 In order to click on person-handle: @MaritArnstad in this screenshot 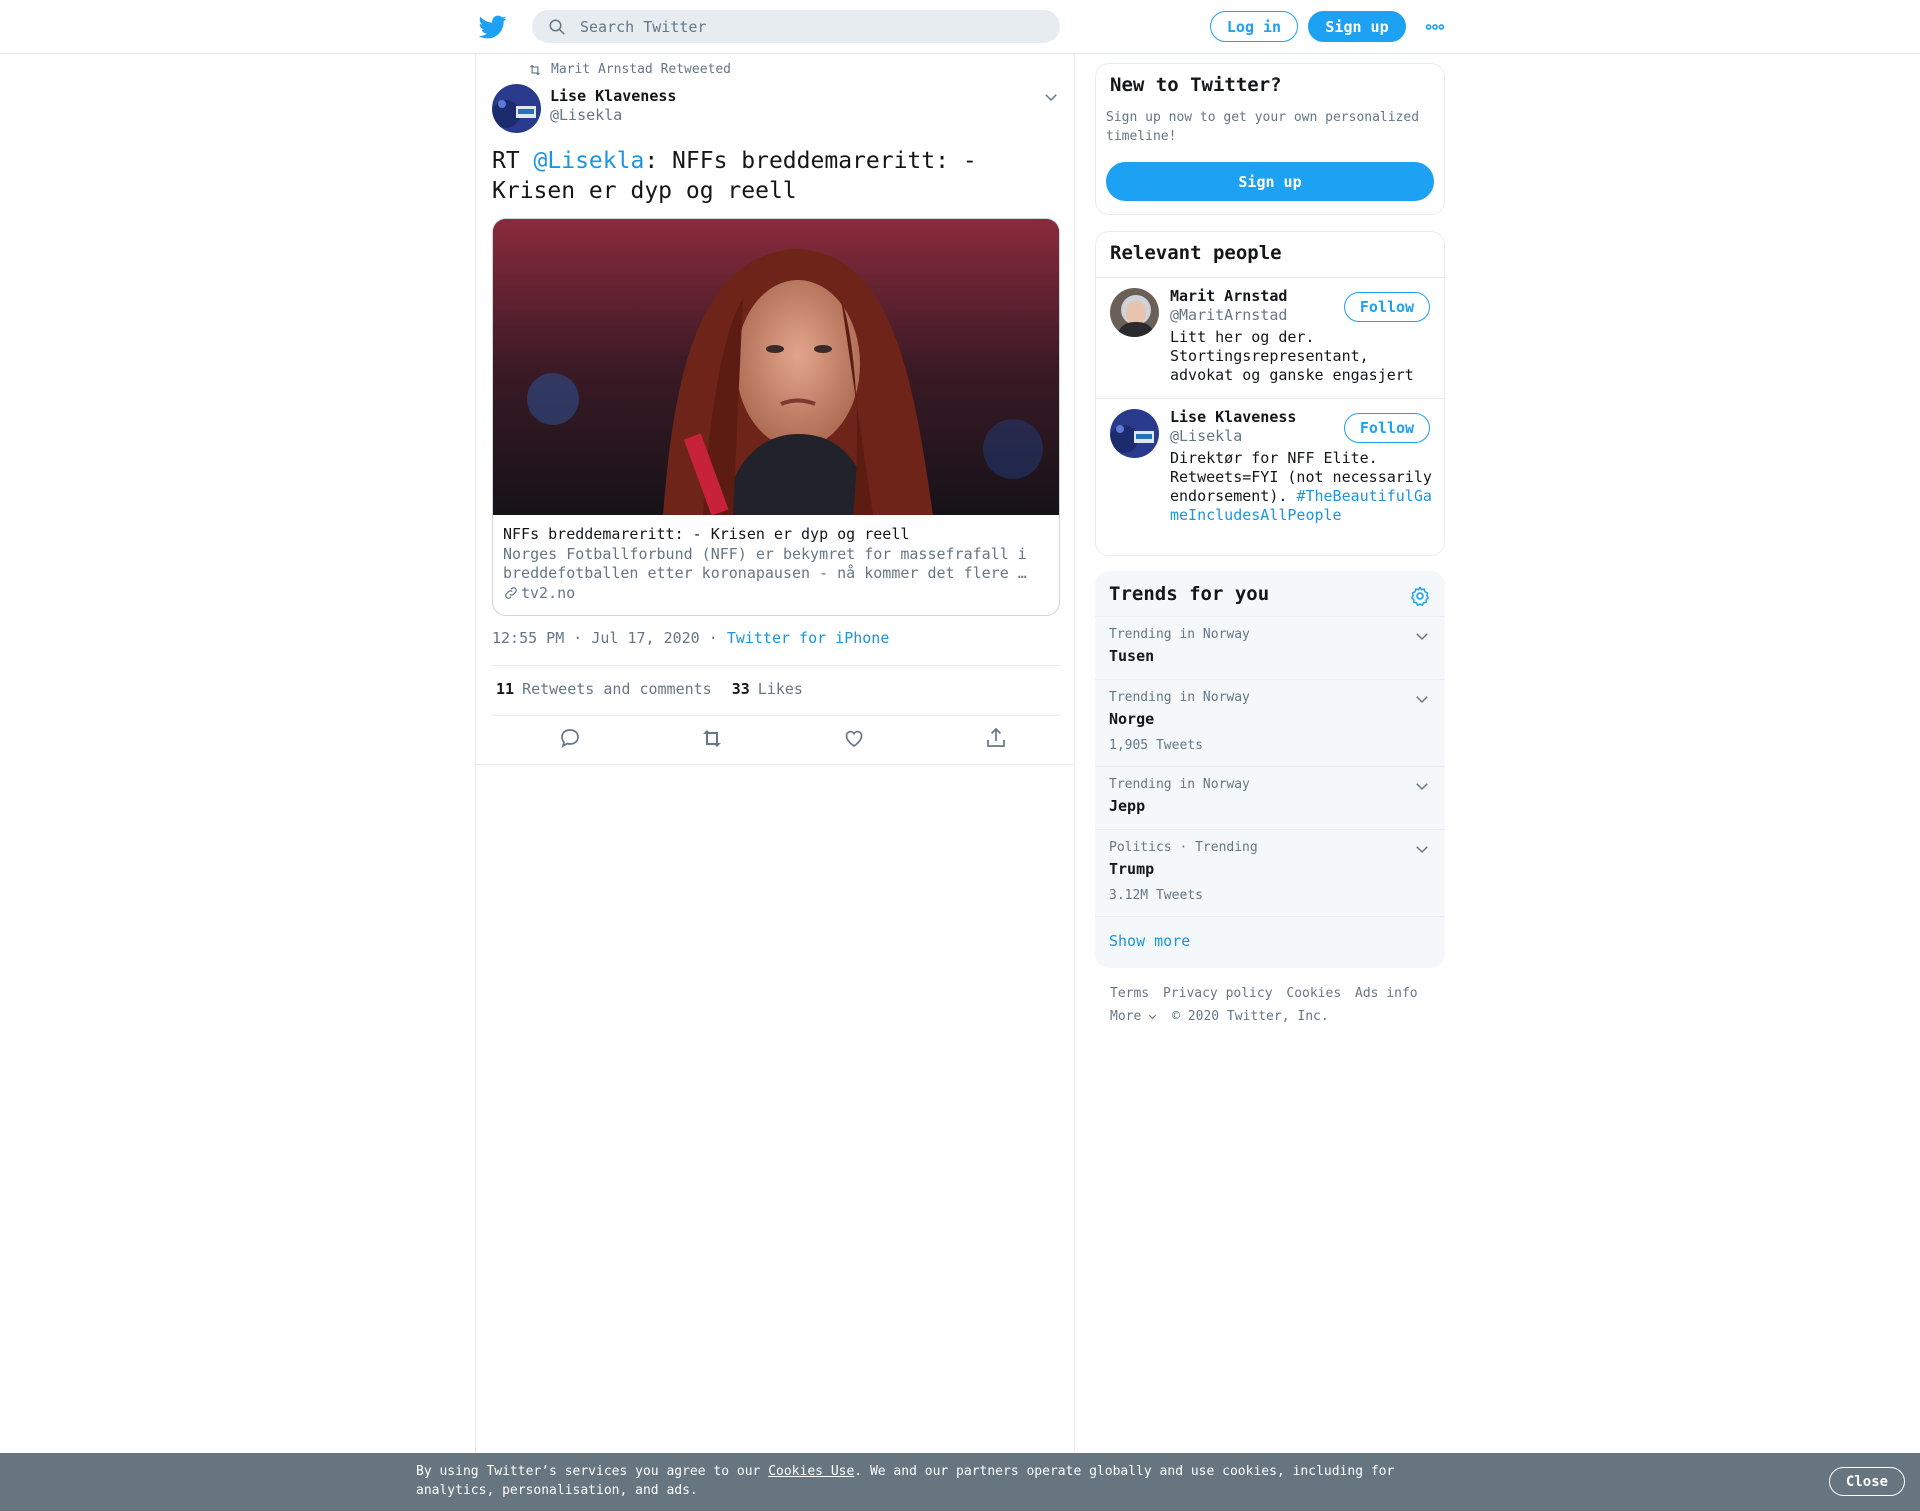, I will do `click(1228, 315)`.